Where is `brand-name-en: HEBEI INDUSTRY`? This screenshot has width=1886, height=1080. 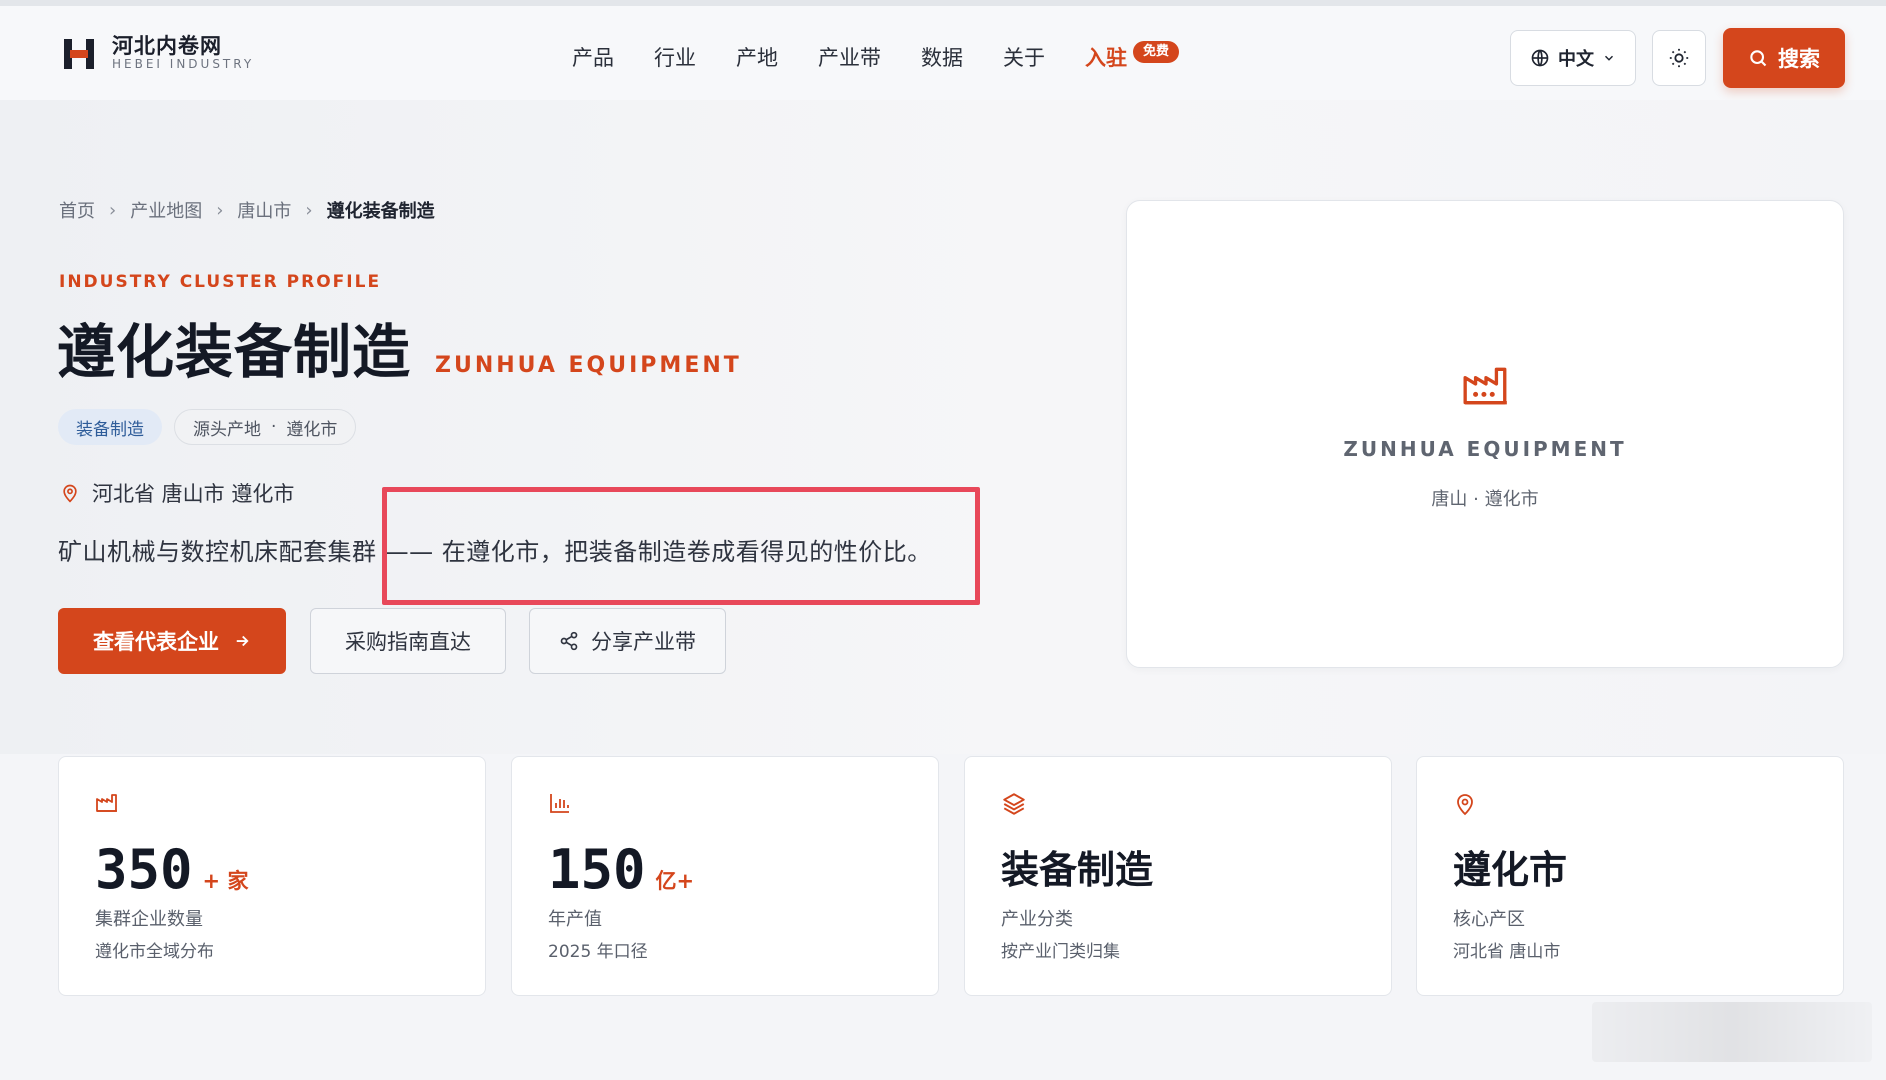 brand-name-en: HEBEI INDUSTRY is located at coordinates (183, 64).